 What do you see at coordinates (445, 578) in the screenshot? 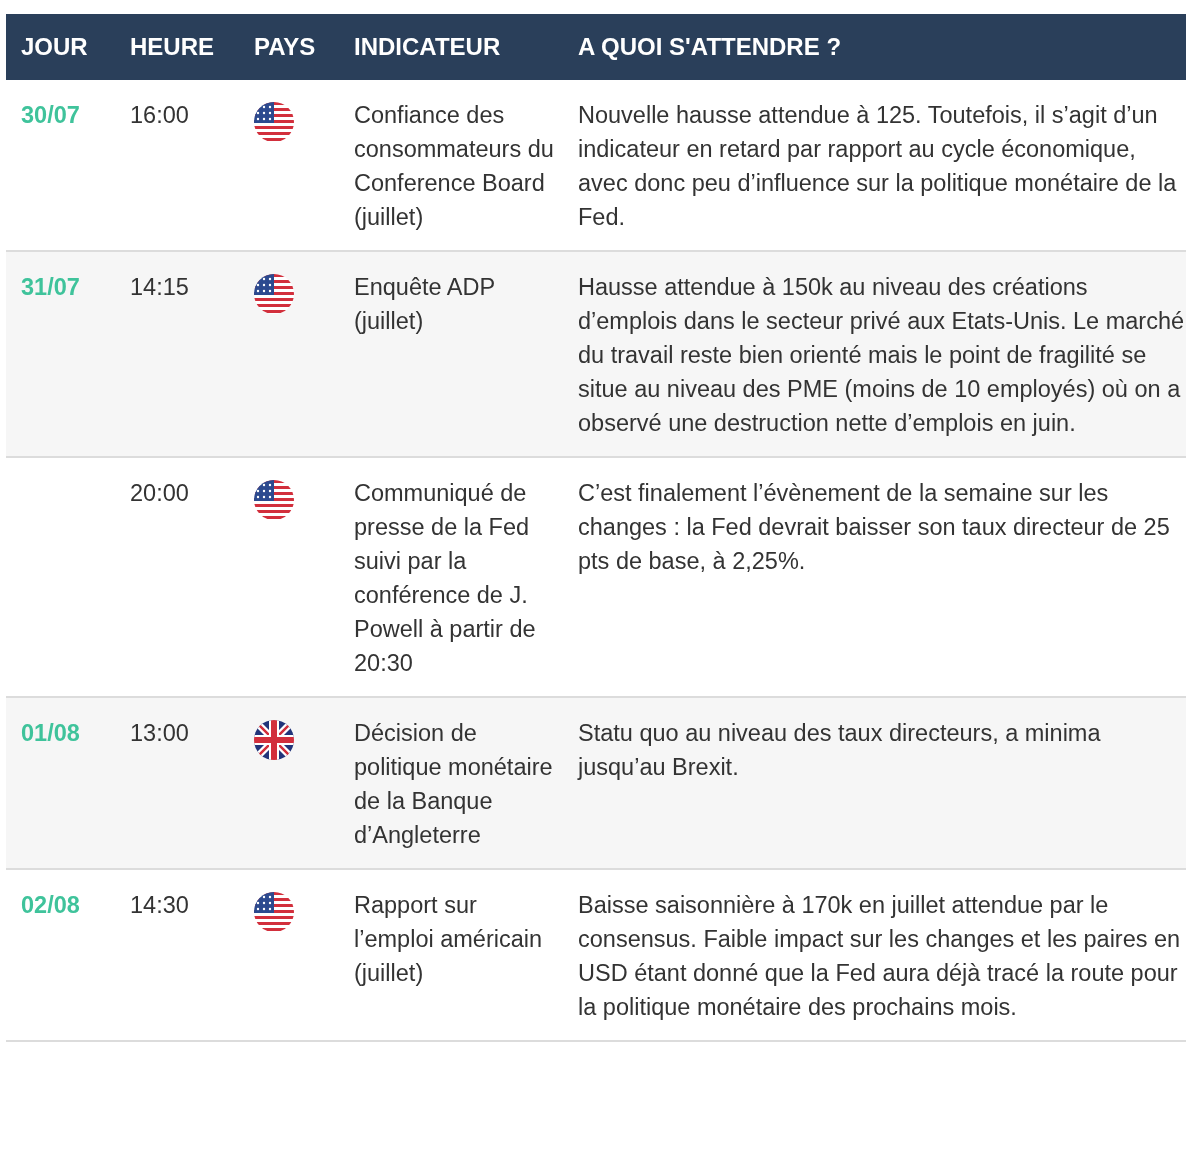
I see `indicator-cell-text: Communiqué de presse de la Fed suivi par la conférence de J. Powell à partir de 20:30` at bounding box center [445, 578].